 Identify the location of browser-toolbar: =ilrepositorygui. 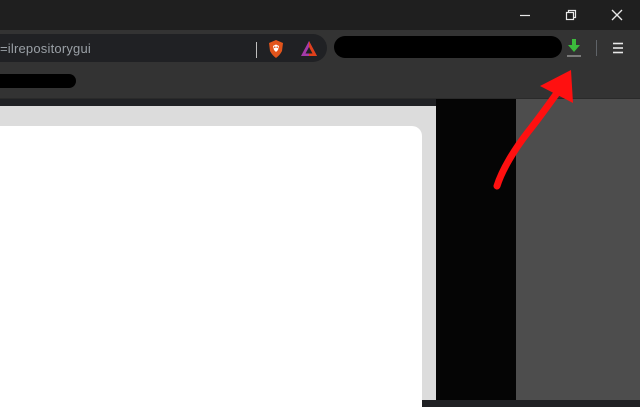
(320, 48).